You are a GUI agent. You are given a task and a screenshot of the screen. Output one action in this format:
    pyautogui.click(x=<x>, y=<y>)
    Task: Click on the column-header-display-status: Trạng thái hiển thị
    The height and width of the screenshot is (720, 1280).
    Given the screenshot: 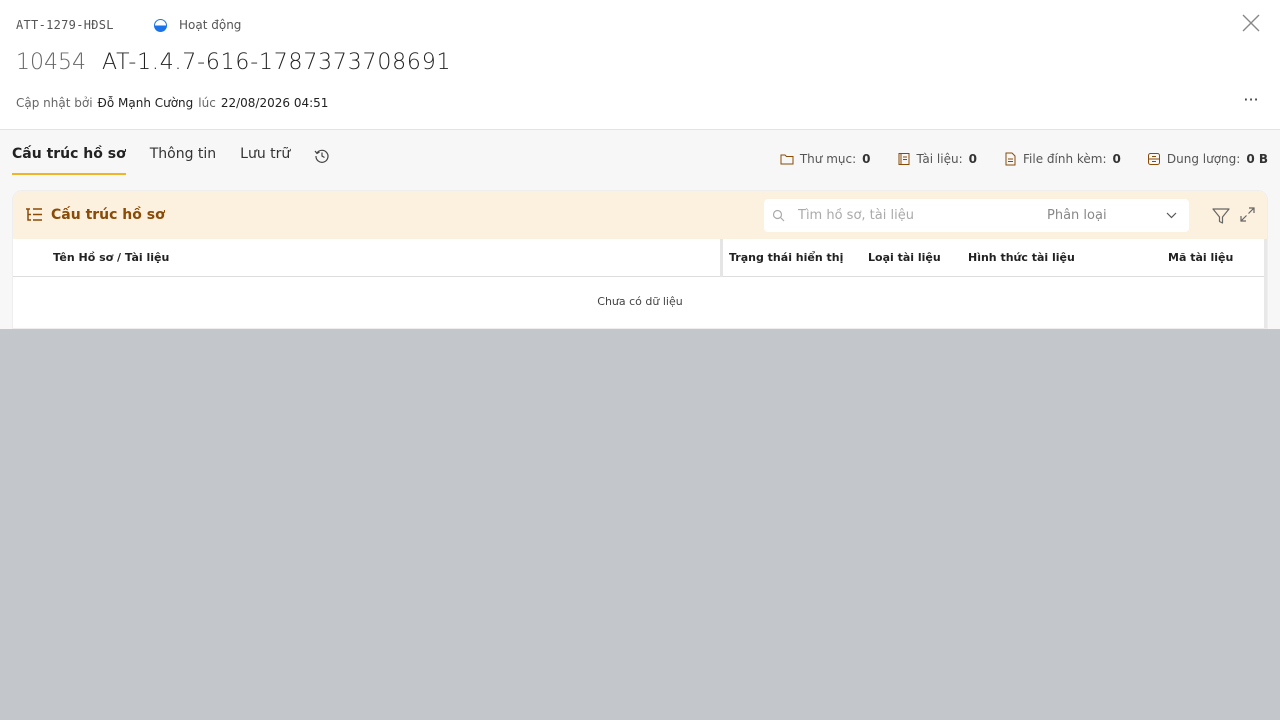 What is the action you would take?
    pyautogui.click(x=786, y=257)
    